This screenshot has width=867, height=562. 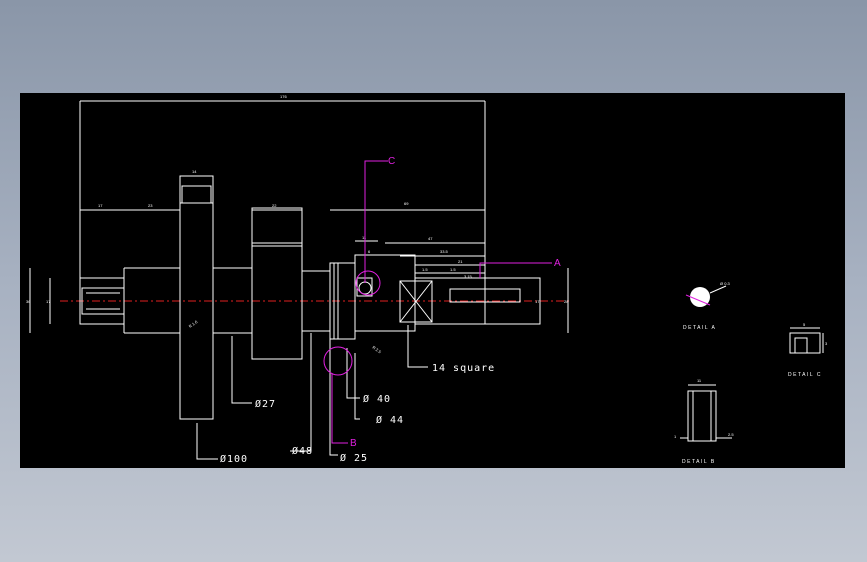 What do you see at coordinates (537, 301) in the screenshot?
I see `dim-right-inner: 17` at bounding box center [537, 301].